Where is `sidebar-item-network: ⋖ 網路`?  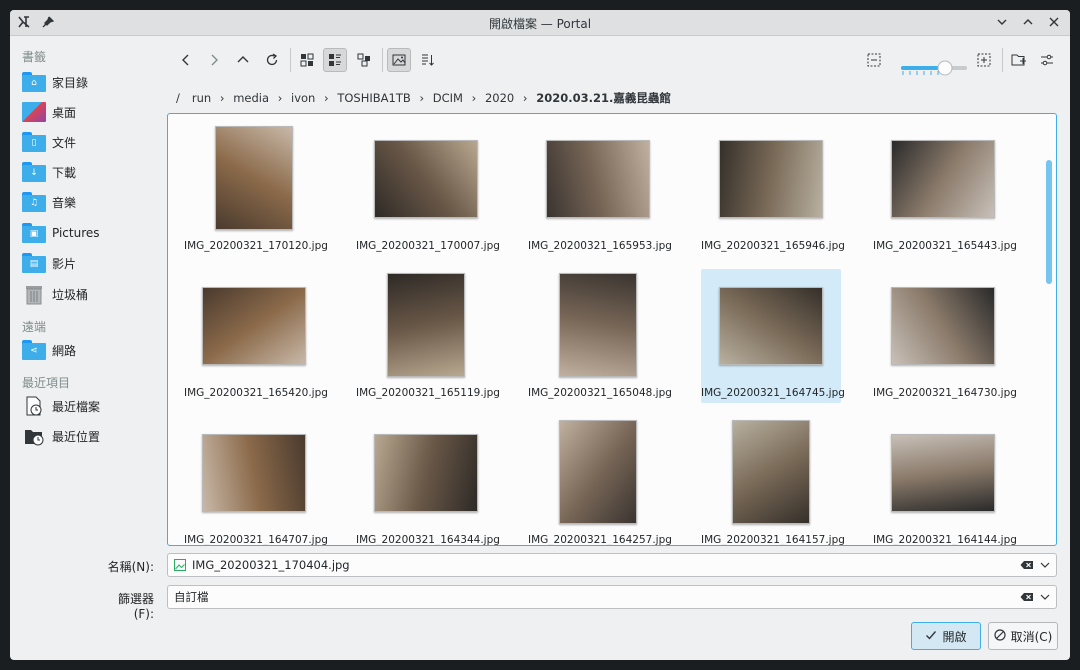
sidebar-item-network: ⋖ 網路 is located at coordinates (87, 350).